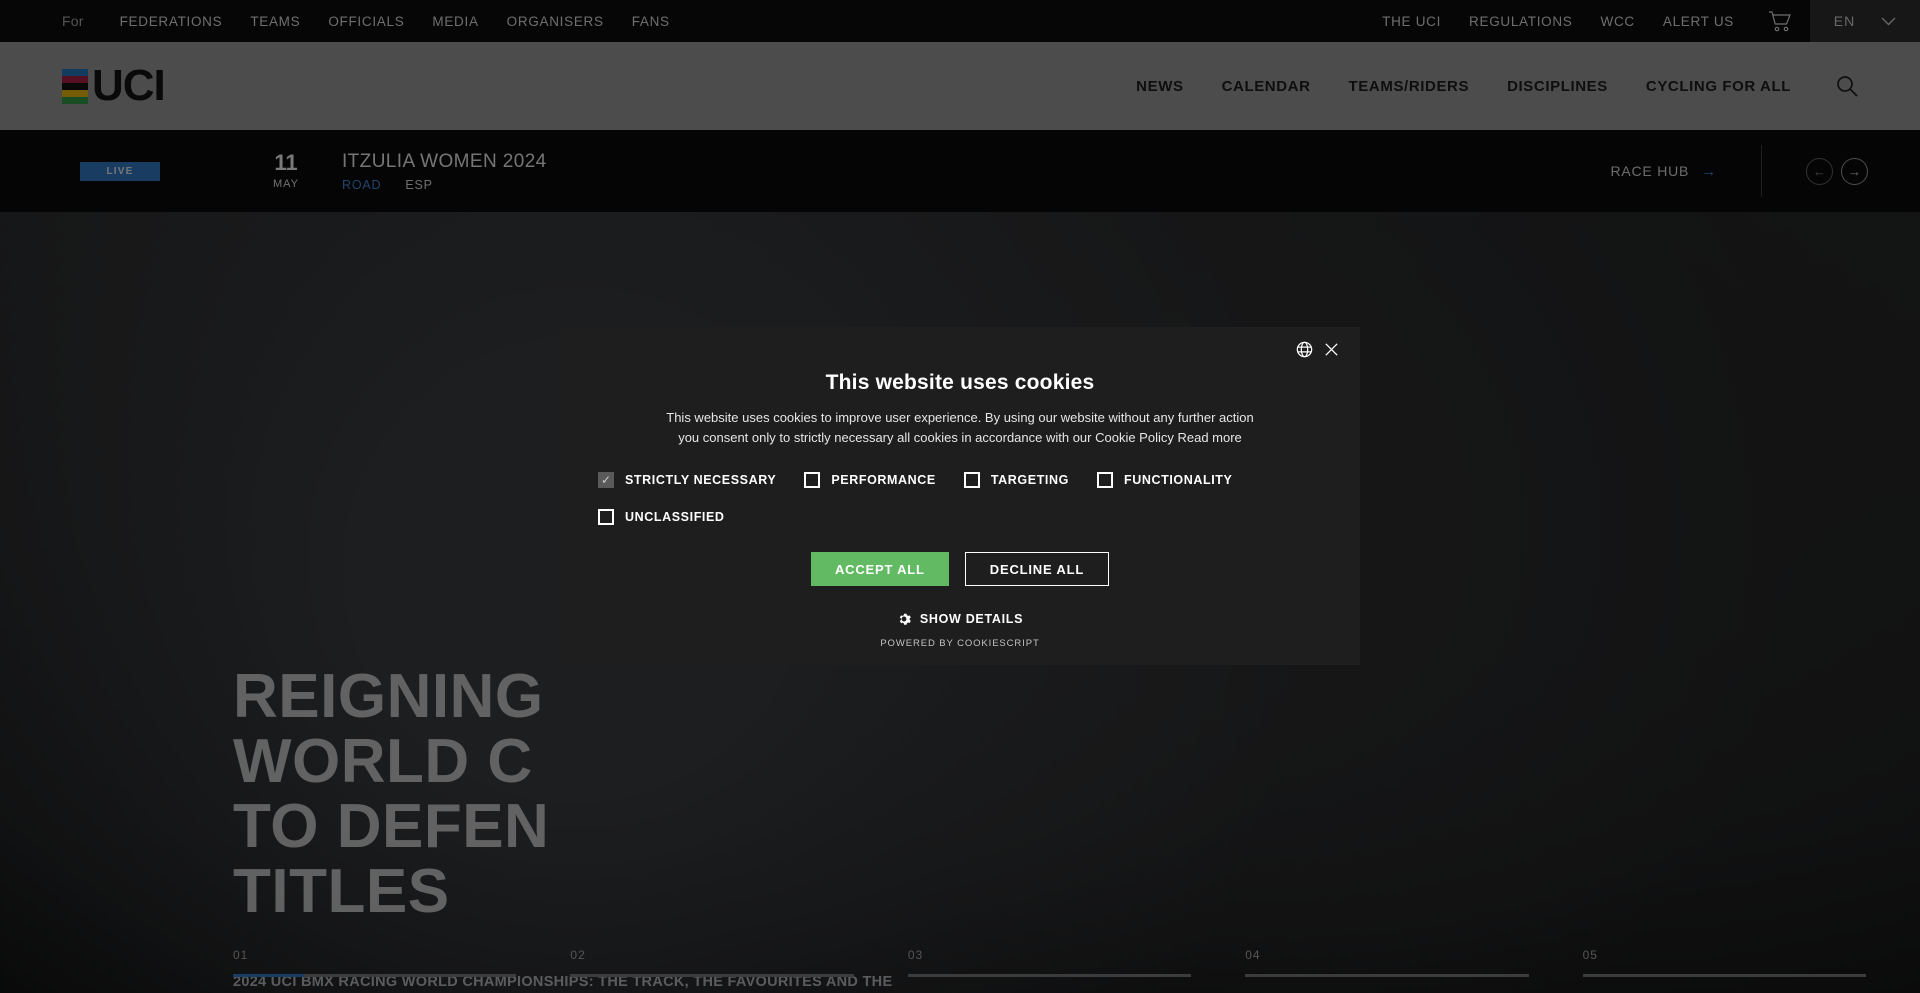 This screenshot has width=1920, height=993. What do you see at coordinates (701, 480) in the screenshot?
I see `cookie-category-label: STRICTLY NECESSARY` at bounding box center [701, 480].